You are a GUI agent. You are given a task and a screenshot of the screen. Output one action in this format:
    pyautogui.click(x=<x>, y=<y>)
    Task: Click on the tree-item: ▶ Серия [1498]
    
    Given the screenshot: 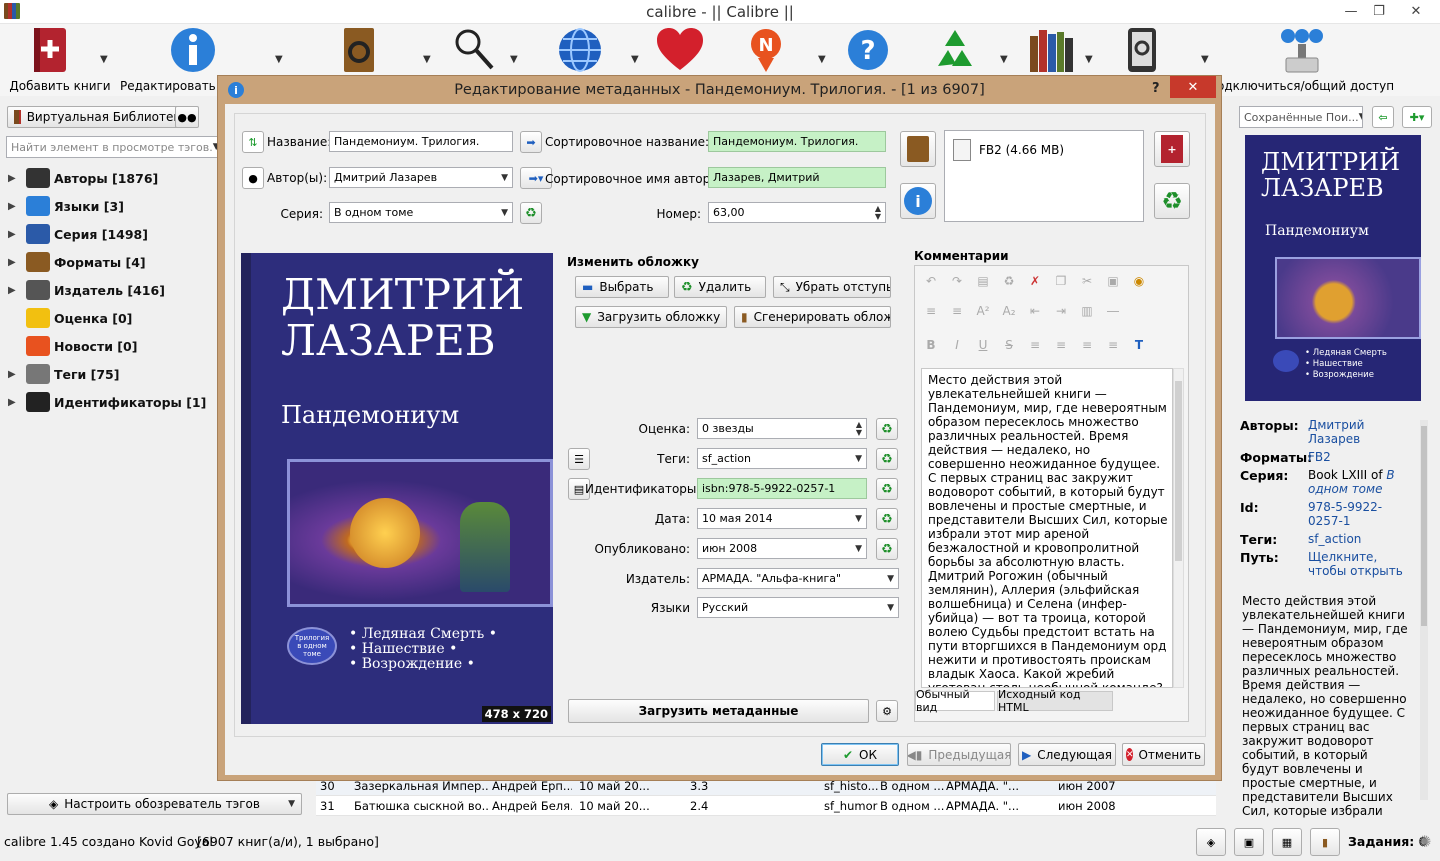 What is the action you would take?
    pyautogui.click(x=78, y=234)
    